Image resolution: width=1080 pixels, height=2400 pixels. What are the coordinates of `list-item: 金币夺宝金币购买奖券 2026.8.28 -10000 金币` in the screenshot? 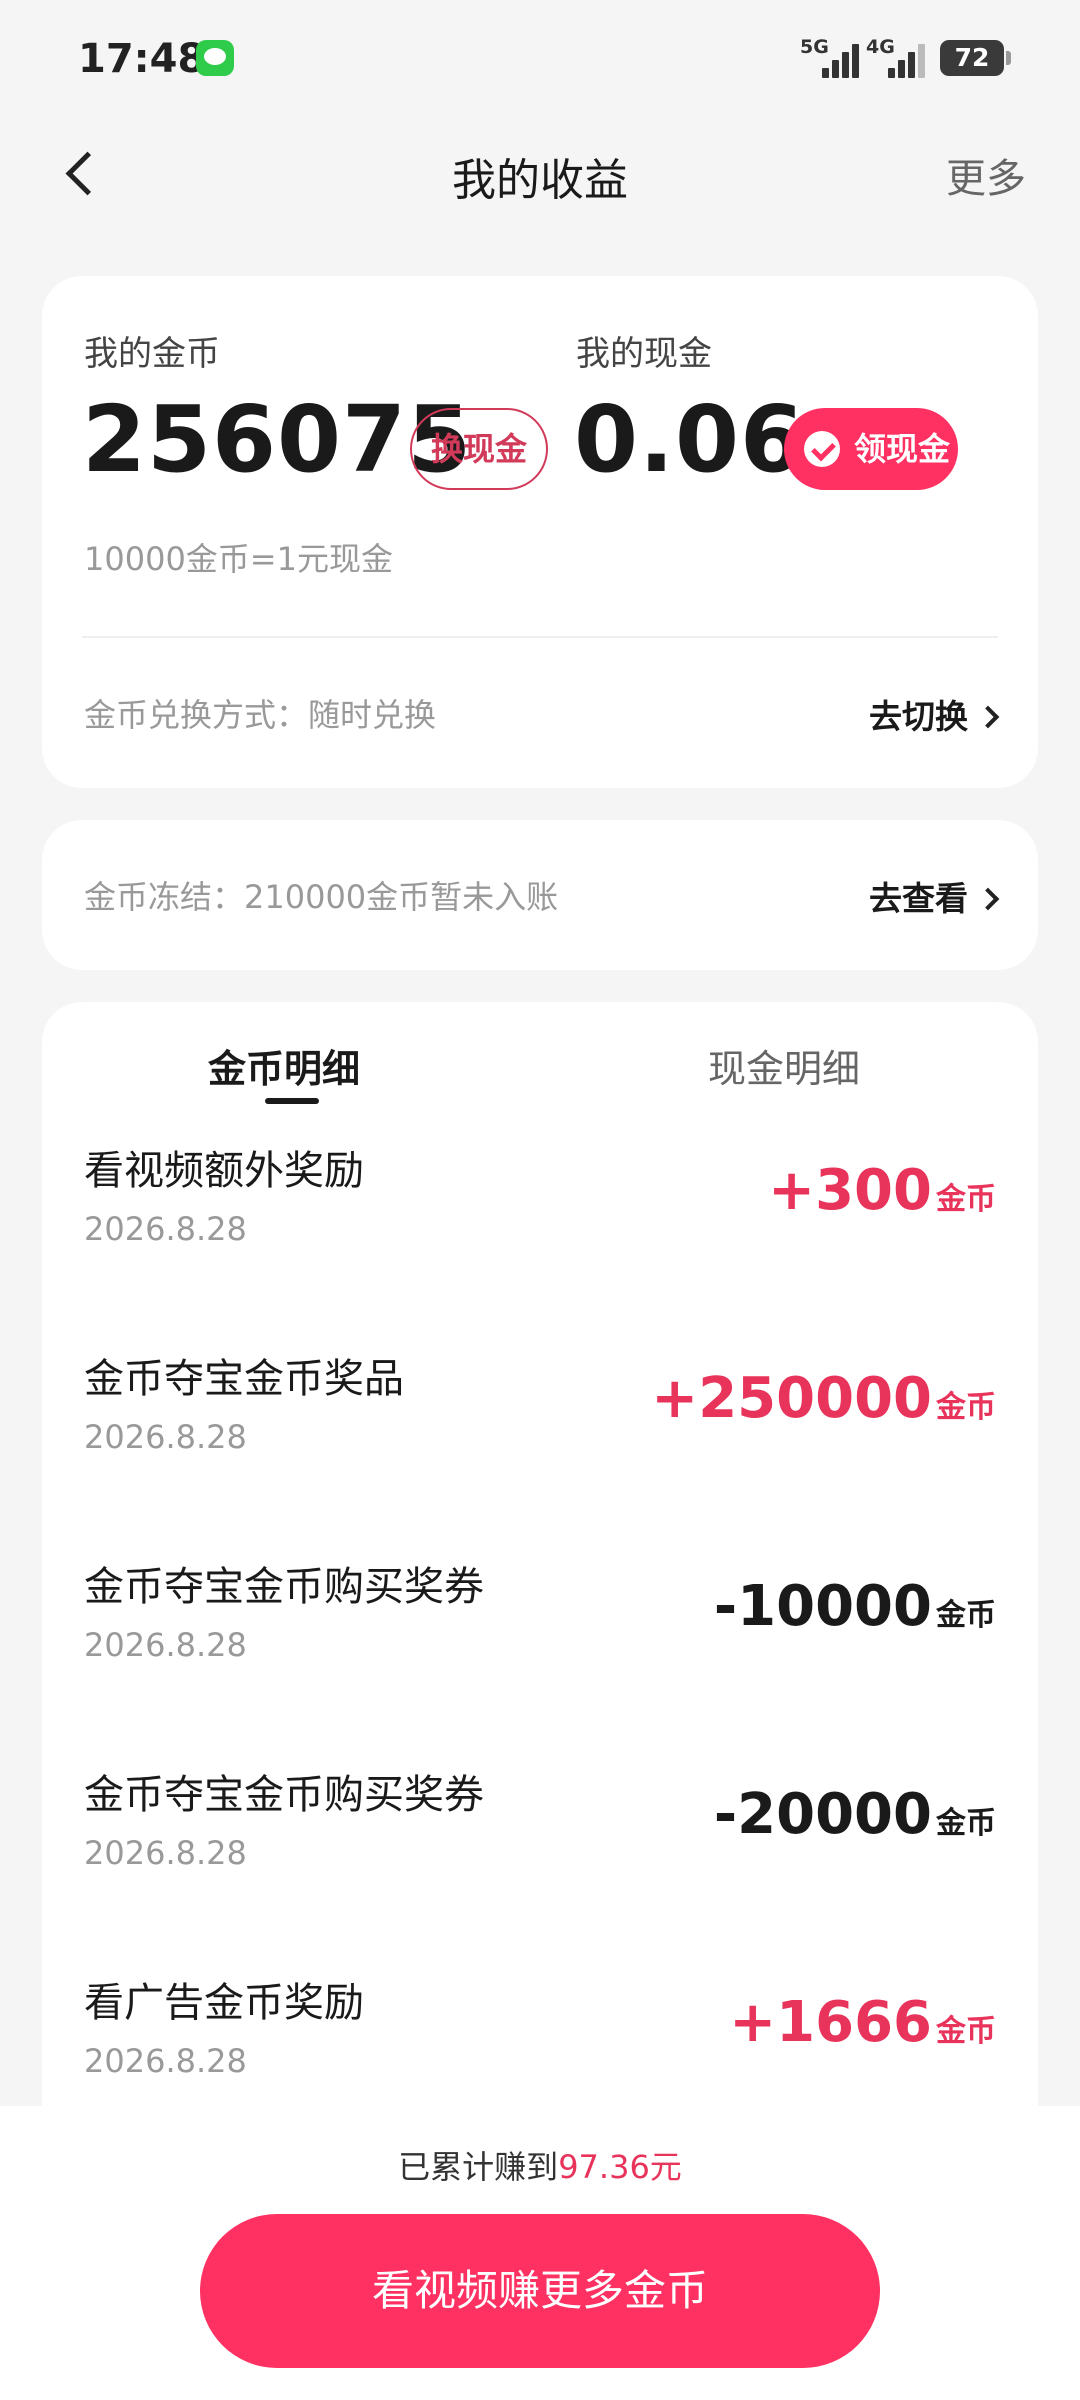 It's located at (540, 1658).